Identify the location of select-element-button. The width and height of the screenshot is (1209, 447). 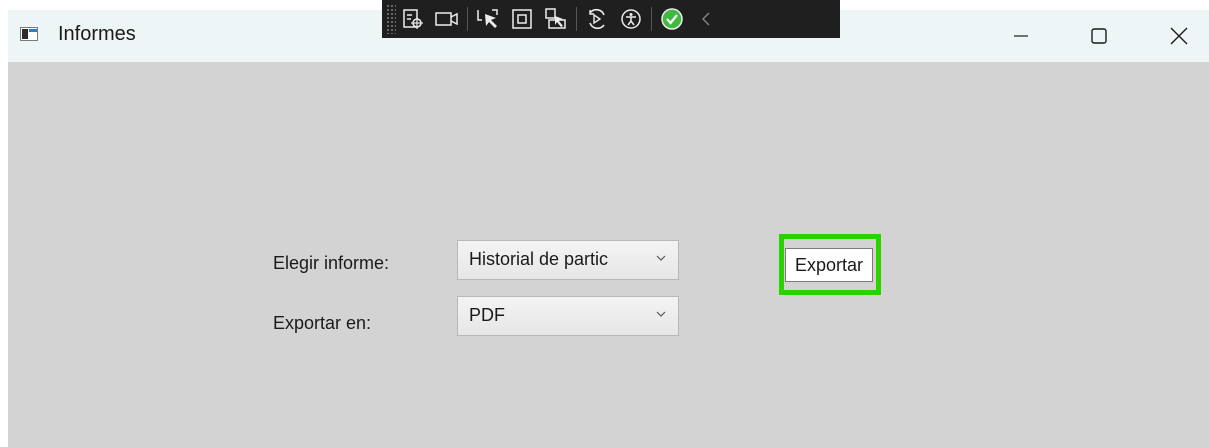
(488, 19).